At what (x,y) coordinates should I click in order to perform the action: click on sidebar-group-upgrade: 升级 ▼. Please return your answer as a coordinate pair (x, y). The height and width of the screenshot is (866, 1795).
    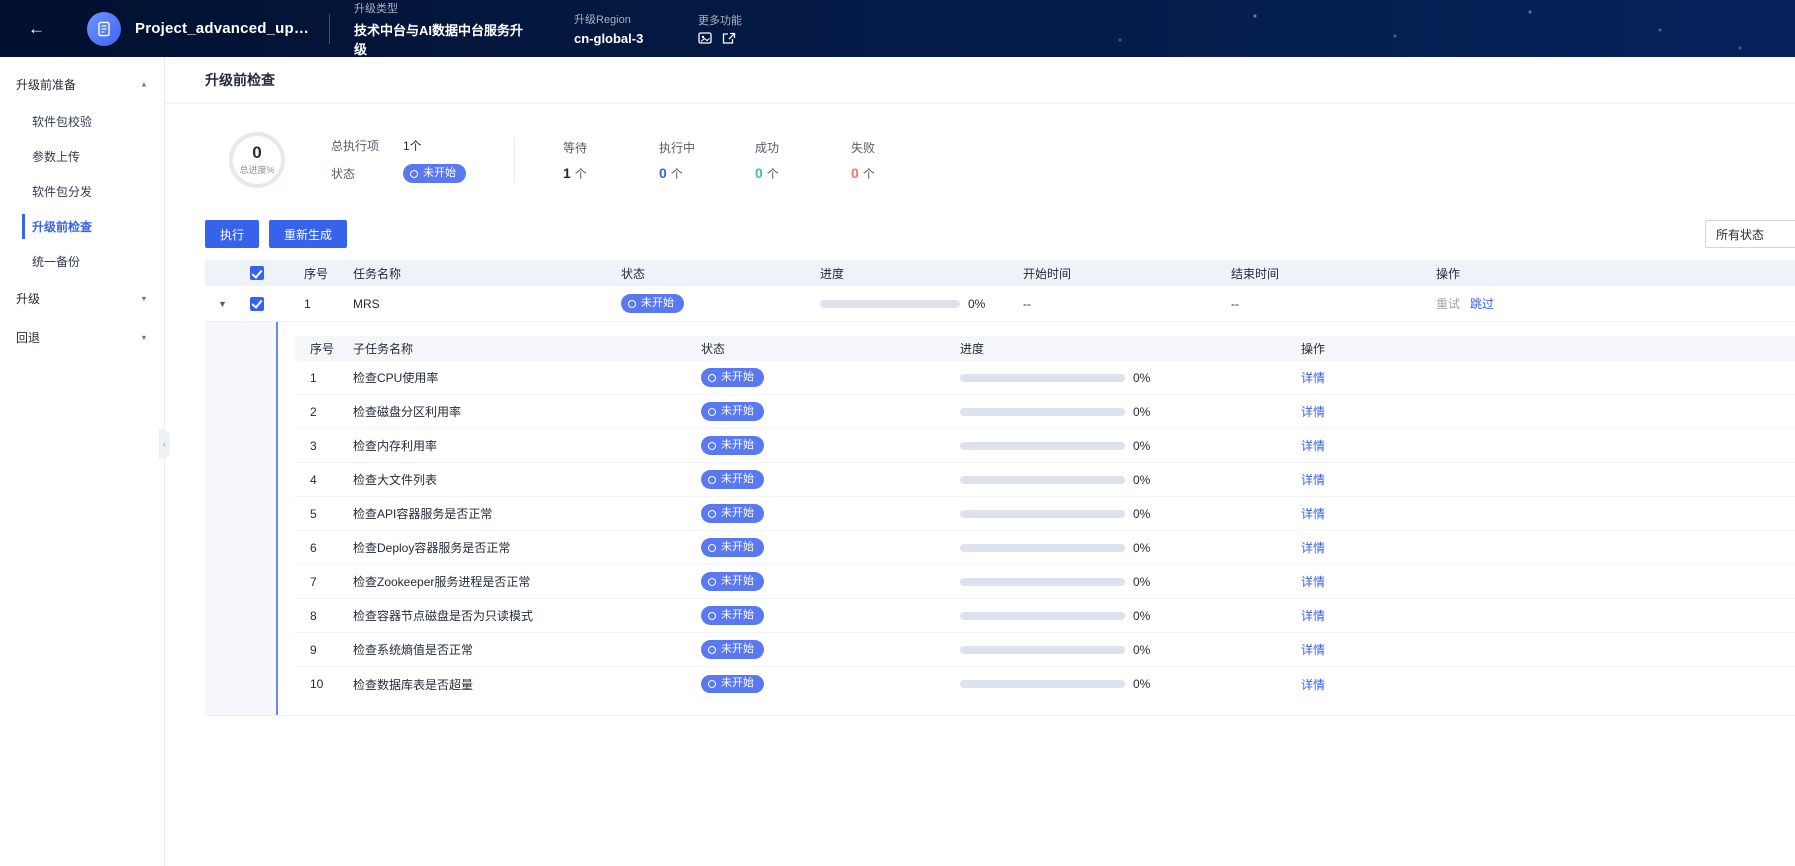
    Looking at the image, I should click on (82, 298).